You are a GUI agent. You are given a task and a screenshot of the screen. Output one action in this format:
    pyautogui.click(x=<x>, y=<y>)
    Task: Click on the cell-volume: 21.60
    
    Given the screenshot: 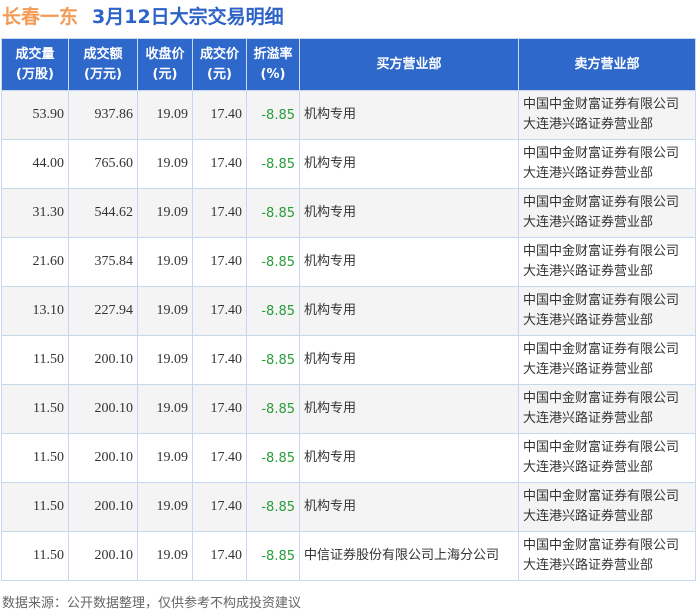 What is the action you would take?
    pyautogui.click(x=35, y=262)
    